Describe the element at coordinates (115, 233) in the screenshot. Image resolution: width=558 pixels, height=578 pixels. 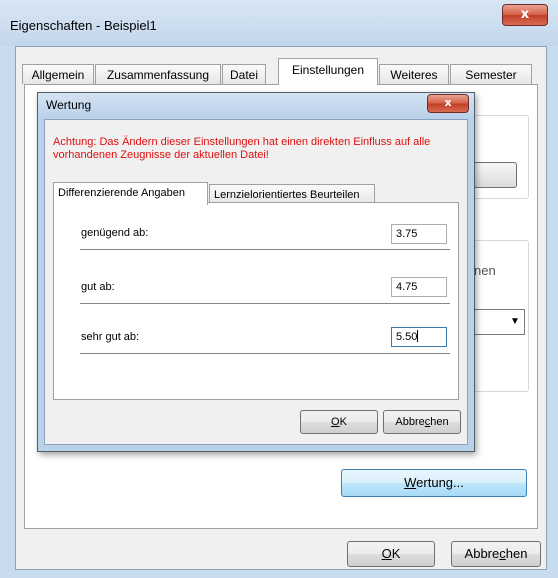
I see `genuegend-label: genügend ab:` at that location.